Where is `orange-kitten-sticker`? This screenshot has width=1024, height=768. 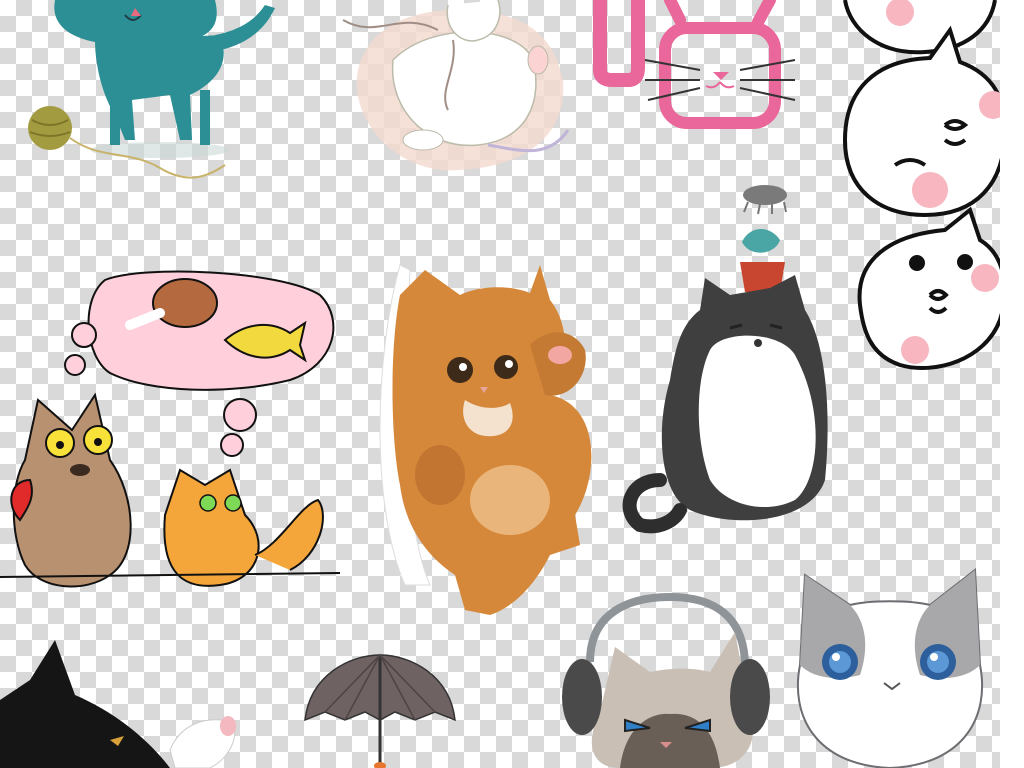
orange-kitten-sticker is located at coordinates (487, 440).